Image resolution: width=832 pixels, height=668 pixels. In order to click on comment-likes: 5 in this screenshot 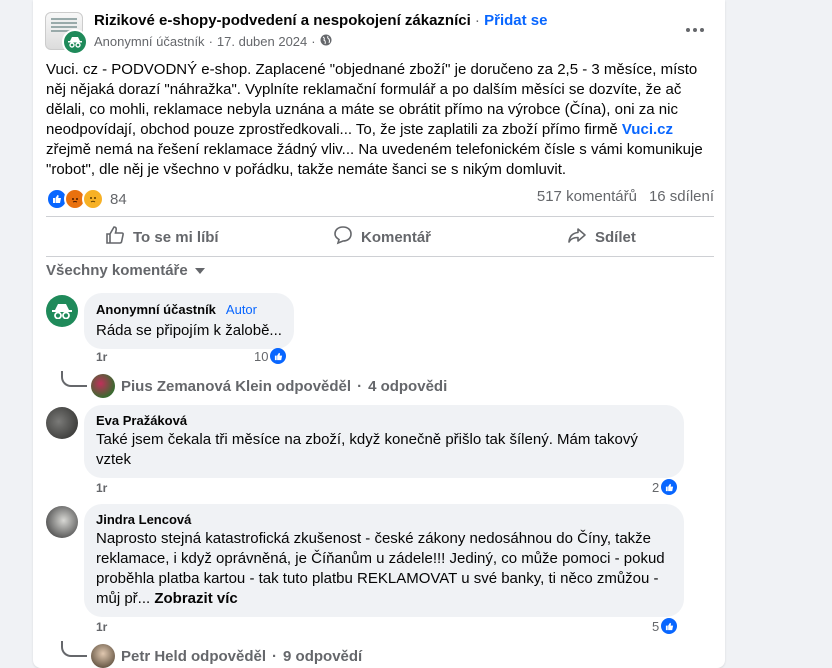, I will do `click(665, 626)`.